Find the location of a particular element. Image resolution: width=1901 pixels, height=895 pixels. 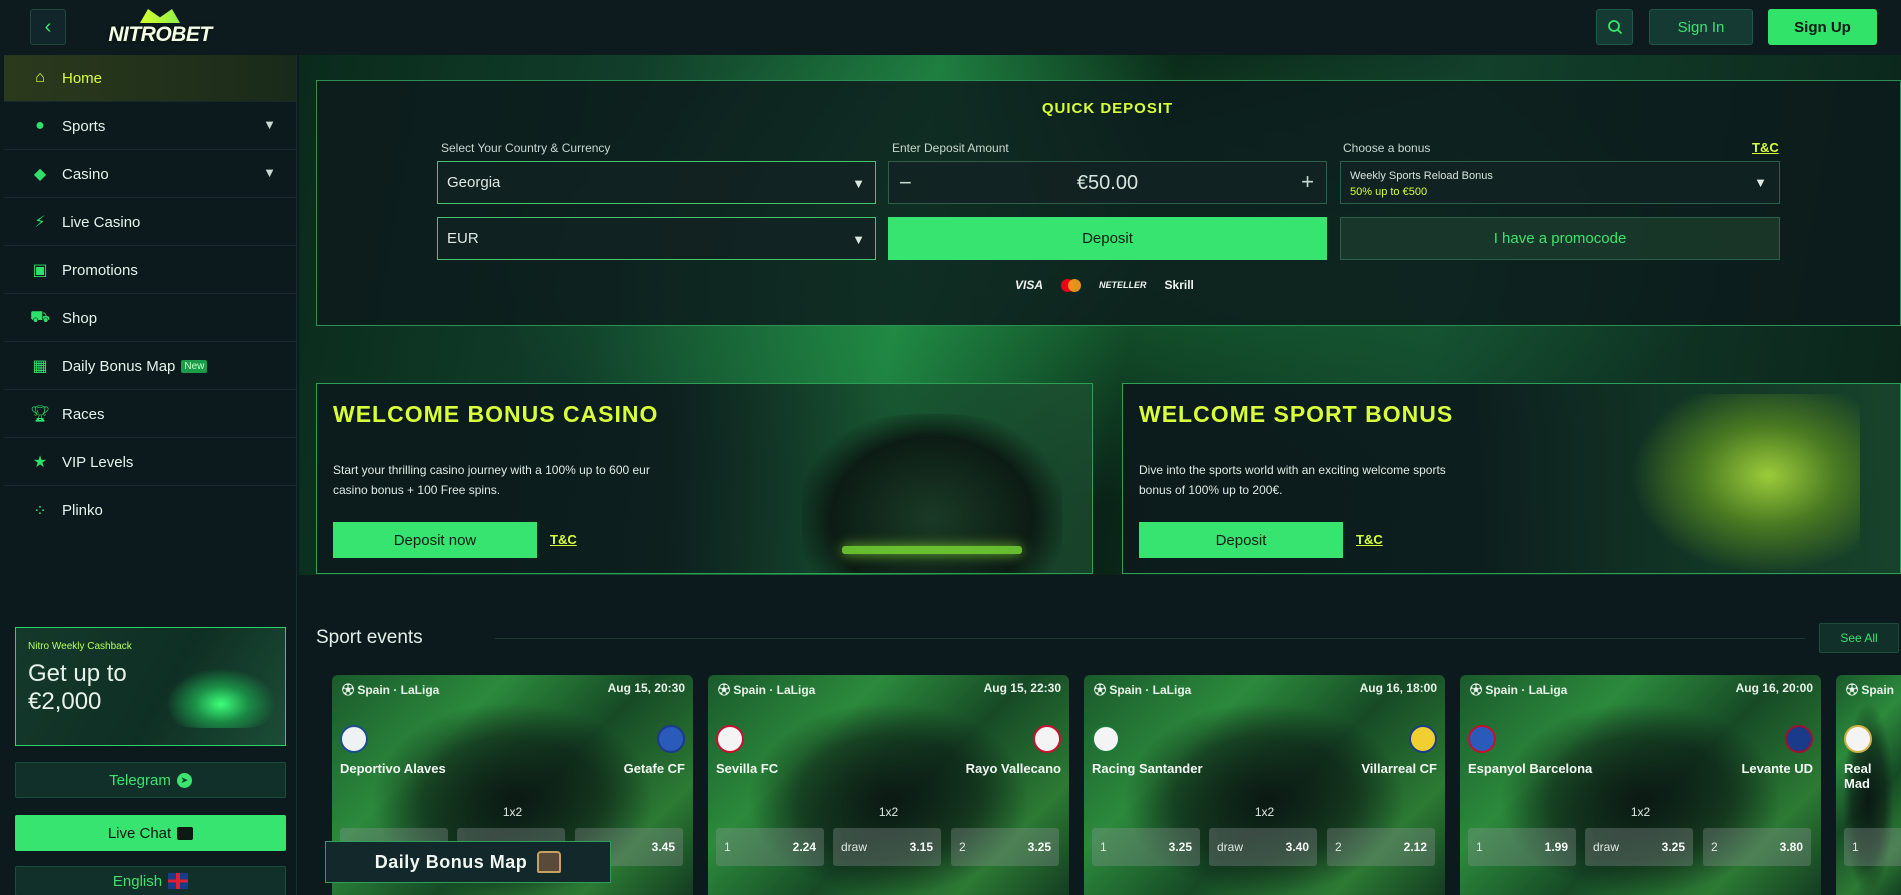

league-label: ⚽︎ Spain is located at coordinates (1870, 690).